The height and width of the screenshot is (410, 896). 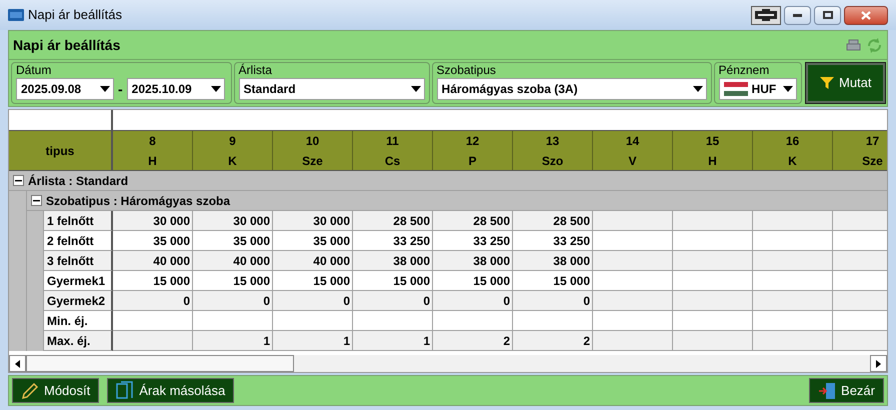 I want to click on window-title: Napi ár beállítás, so click(x=75, y=15).